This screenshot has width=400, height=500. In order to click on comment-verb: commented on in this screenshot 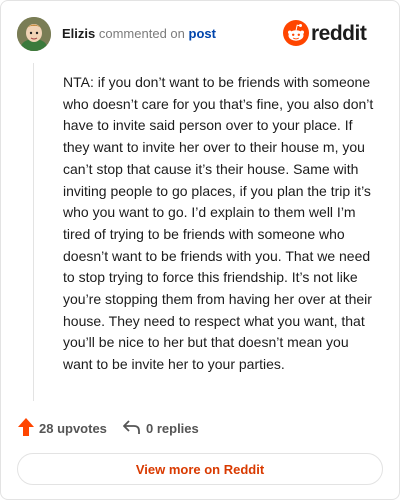, I will do `click(141, 33)`.